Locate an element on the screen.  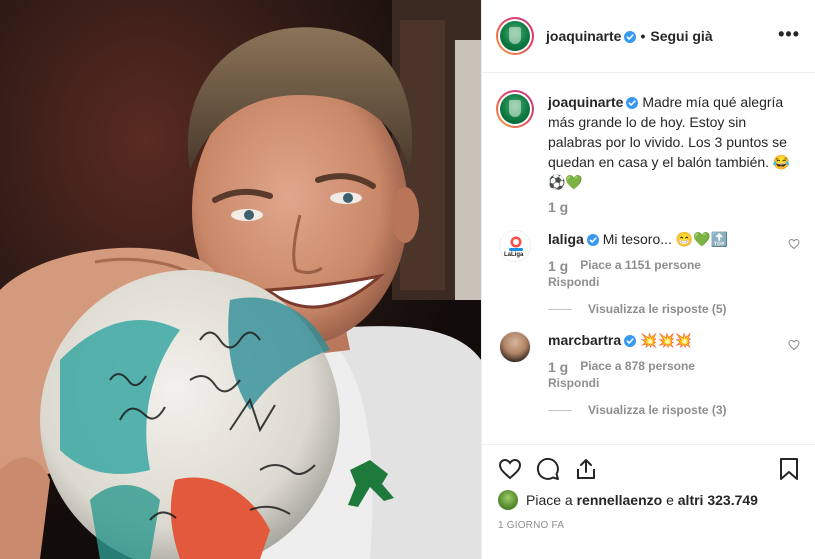
comment-content: Mi tesoro... 😁💚🔝 is located at coordinates (665, 239).